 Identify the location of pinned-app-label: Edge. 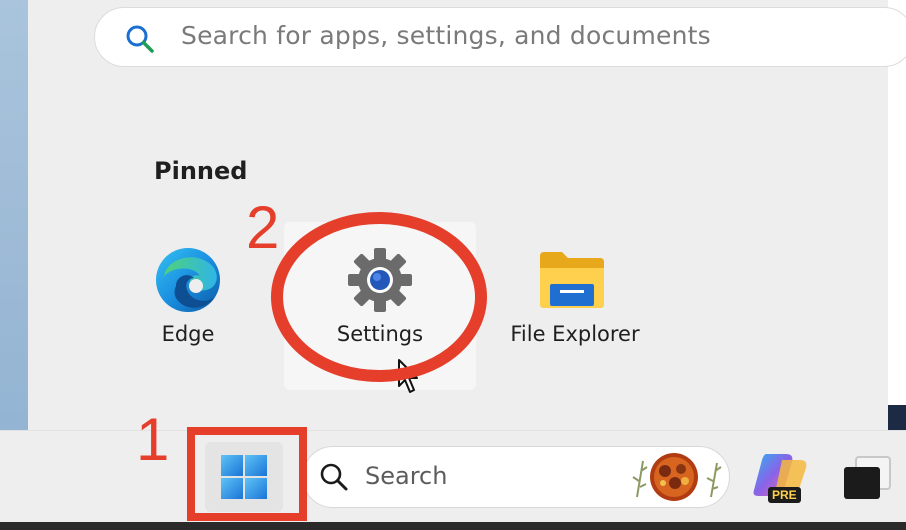
(188, 334).